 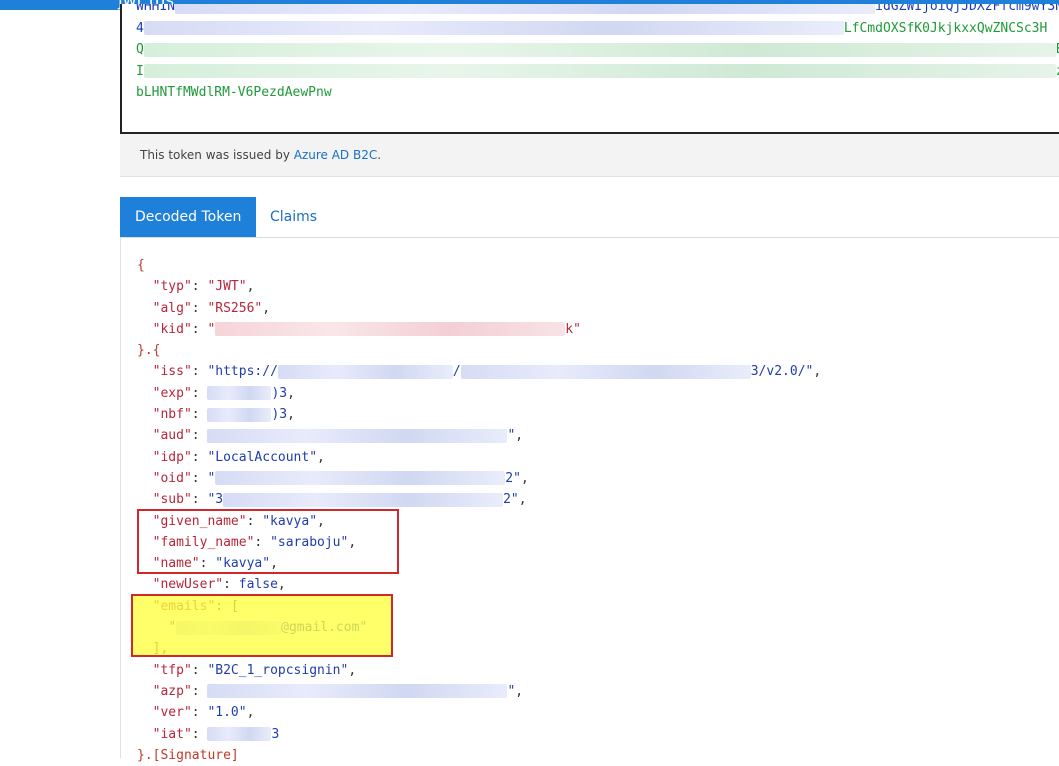 I want to click on claim-kid: "kid": " k", so click(x=366, y=329).